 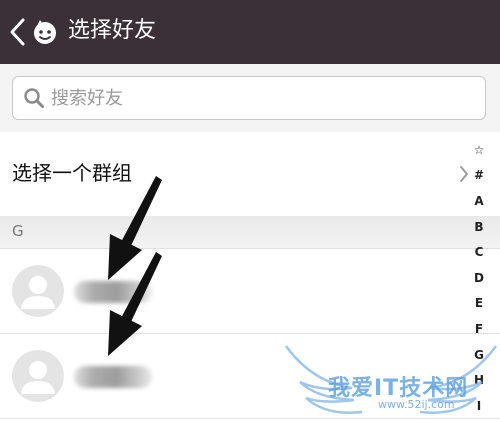 I want to click on index-letter-f: F, so click(x=479, y=329).